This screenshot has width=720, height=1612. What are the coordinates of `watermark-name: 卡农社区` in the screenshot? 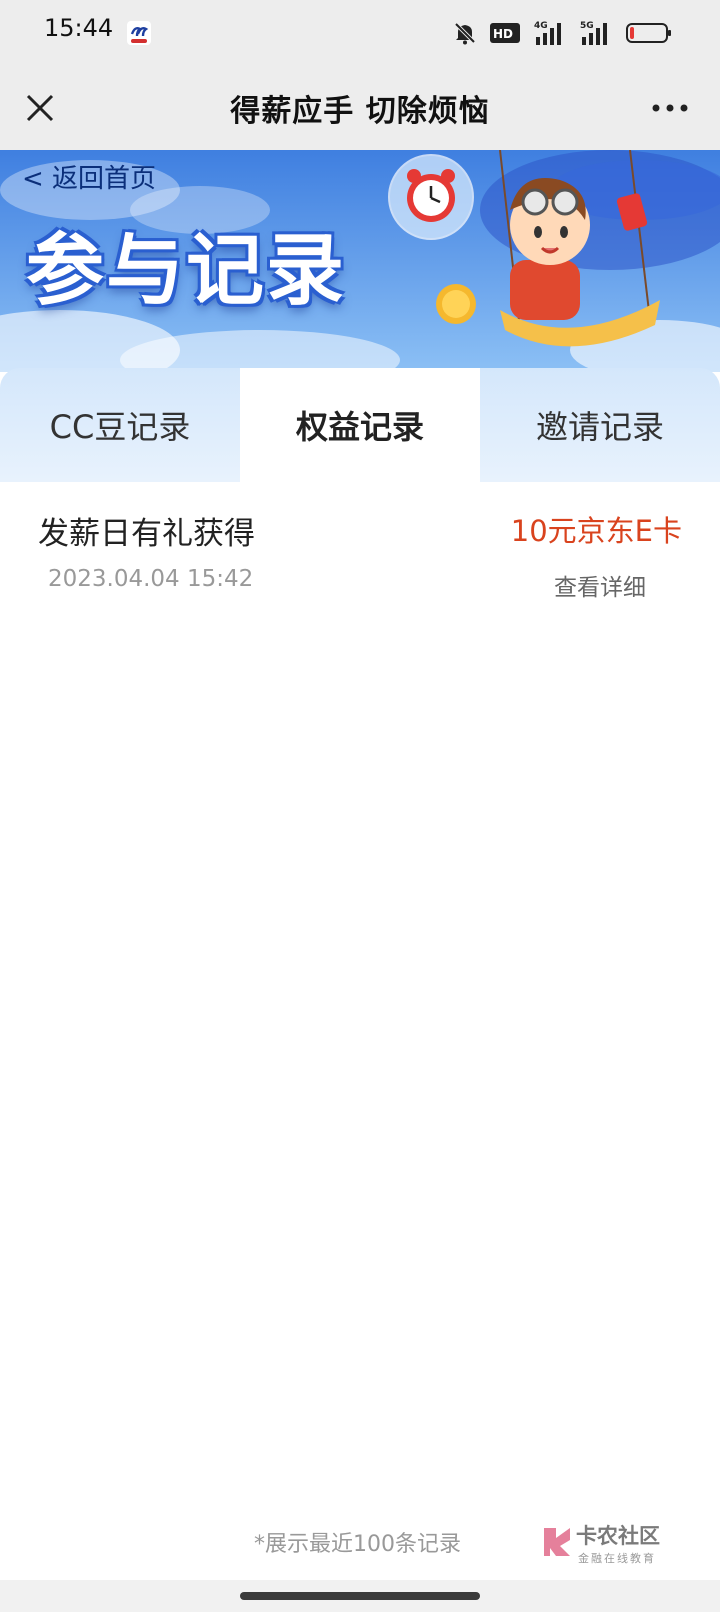 It's located at (618, 1536).